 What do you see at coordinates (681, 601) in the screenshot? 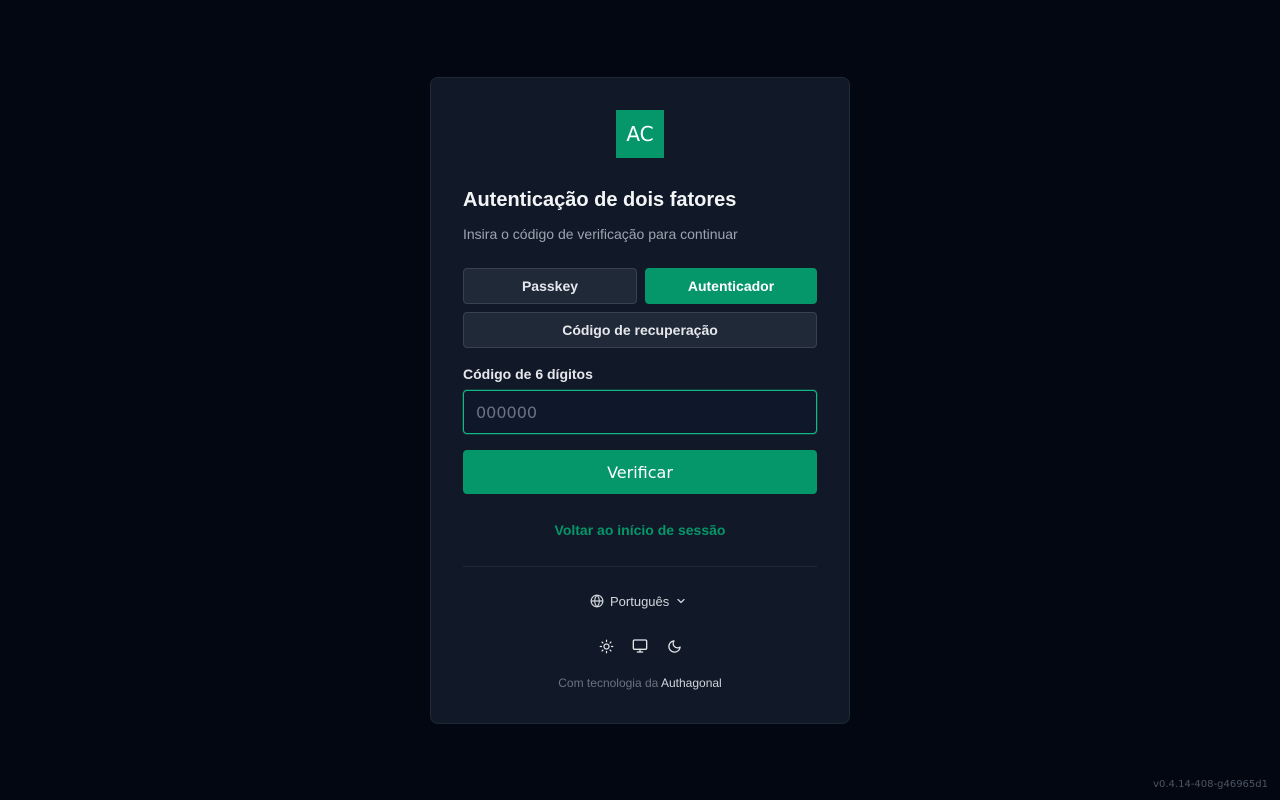
I see `chevron-down-icon` at bounding box center [681, 601].